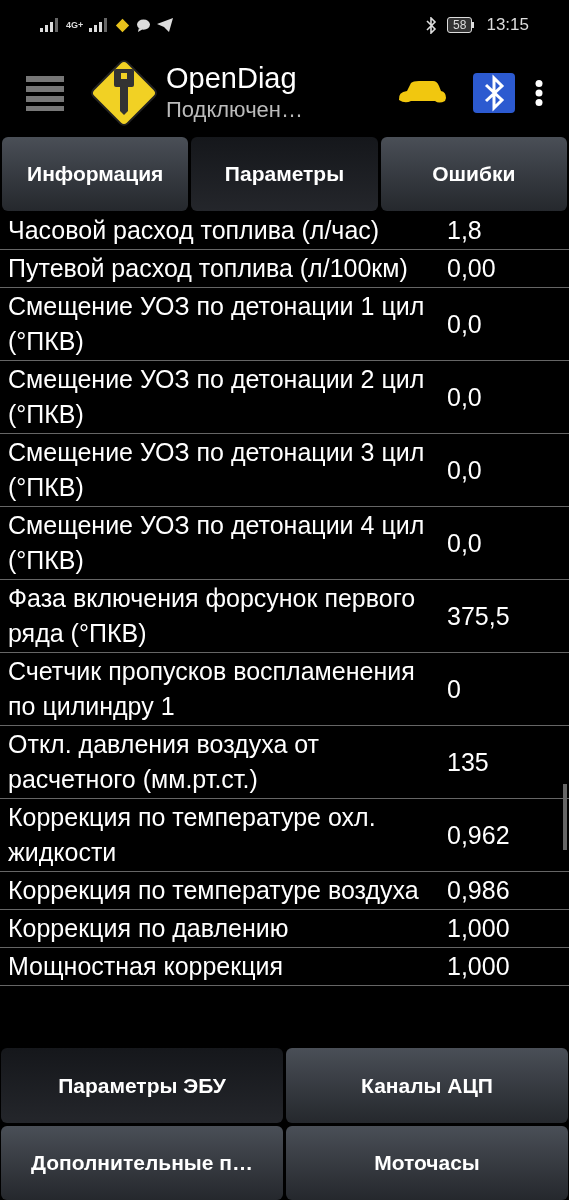 The height and width of the screenshot is (1200, 569). I want to click on car-icon, so click(422, 93).